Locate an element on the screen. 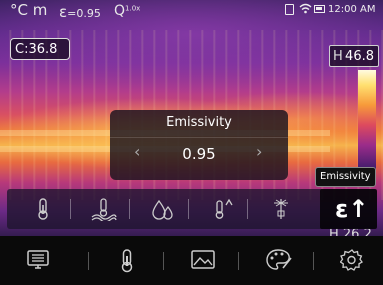  emissivity-param-button: ε↑ is located at coordinates (348, 209).